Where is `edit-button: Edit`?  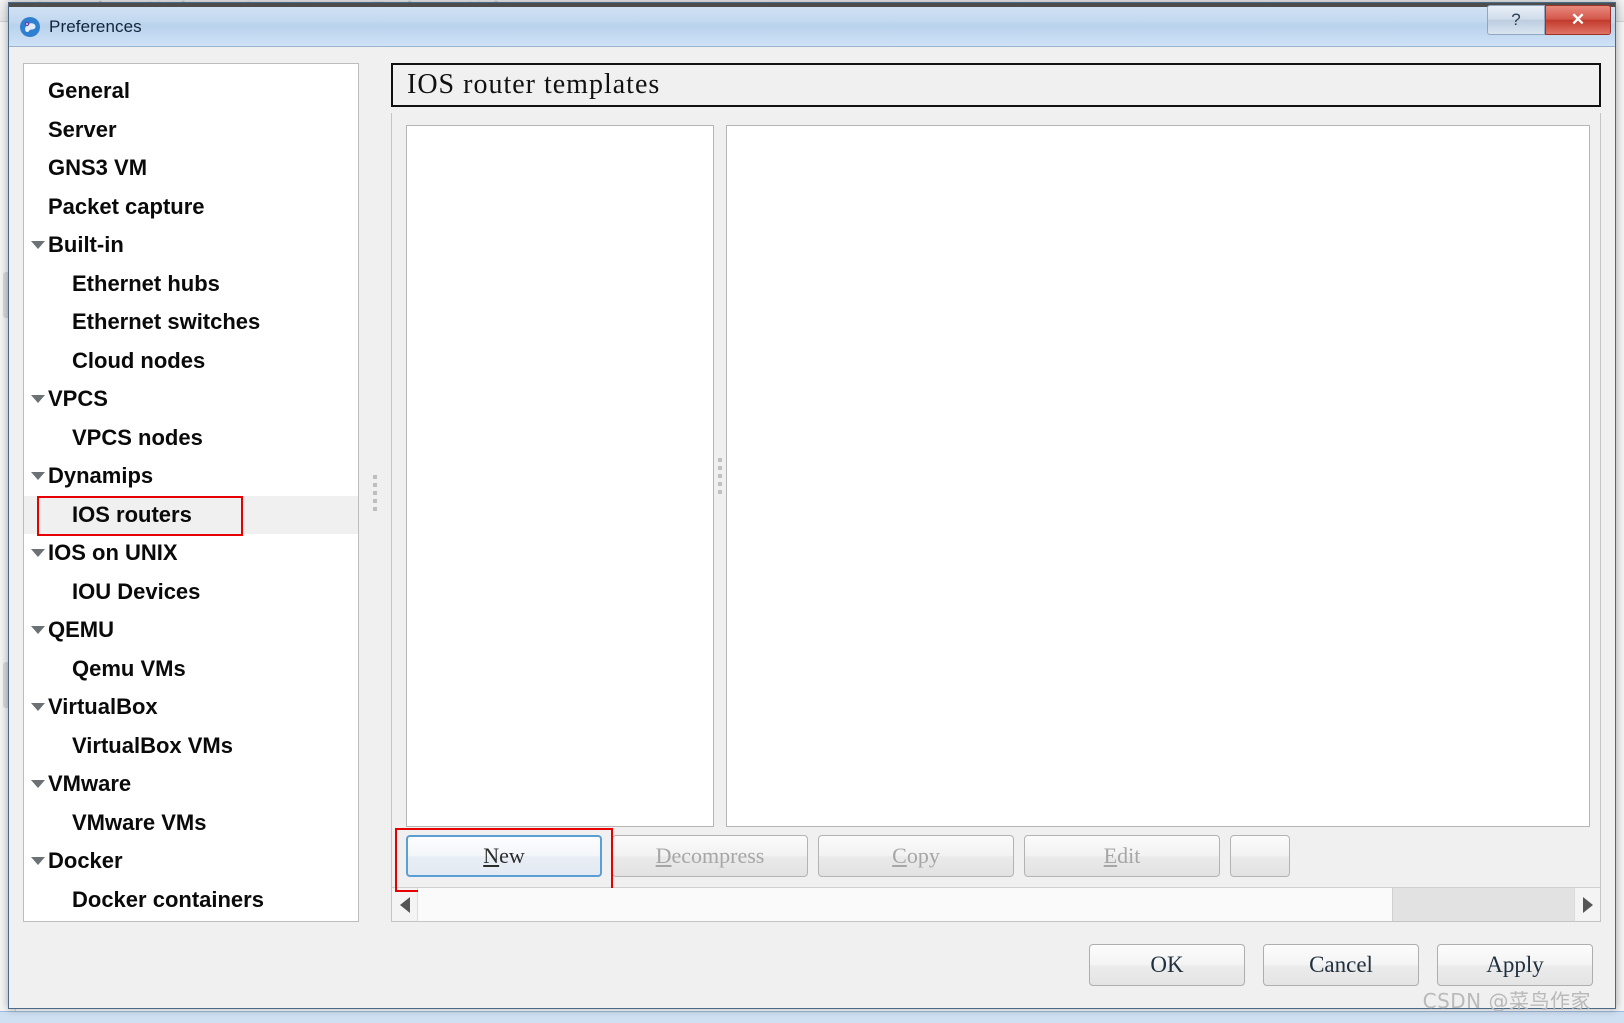 edit-button: Edit is located at coordinates (1122, 856).